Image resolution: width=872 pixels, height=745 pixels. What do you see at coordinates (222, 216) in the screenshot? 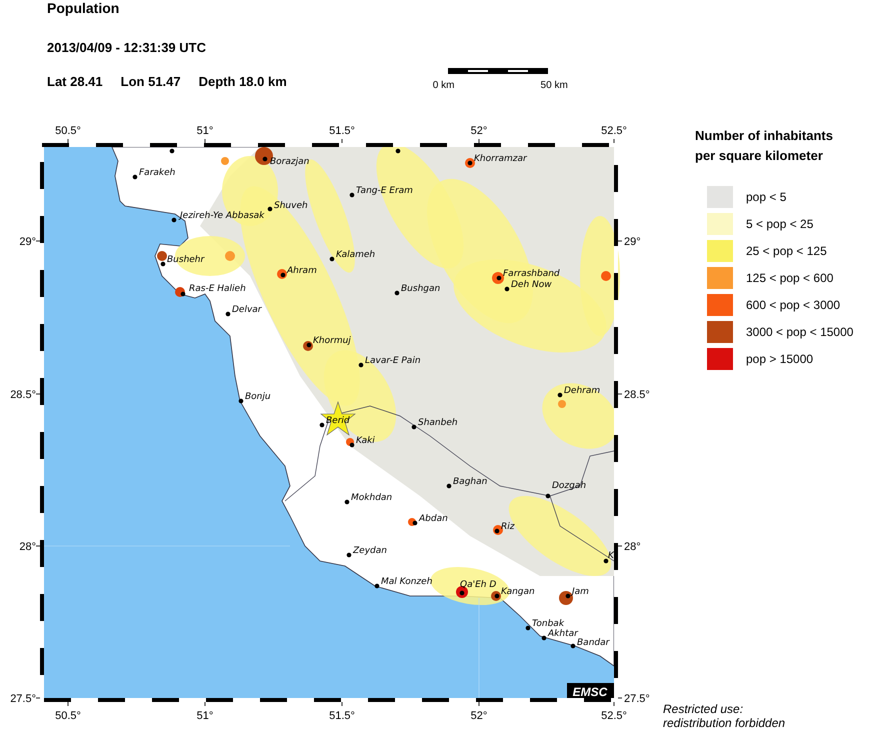
I see `city-label: Jezireh-Ye Abbasak` at bounding box center [222, 216].